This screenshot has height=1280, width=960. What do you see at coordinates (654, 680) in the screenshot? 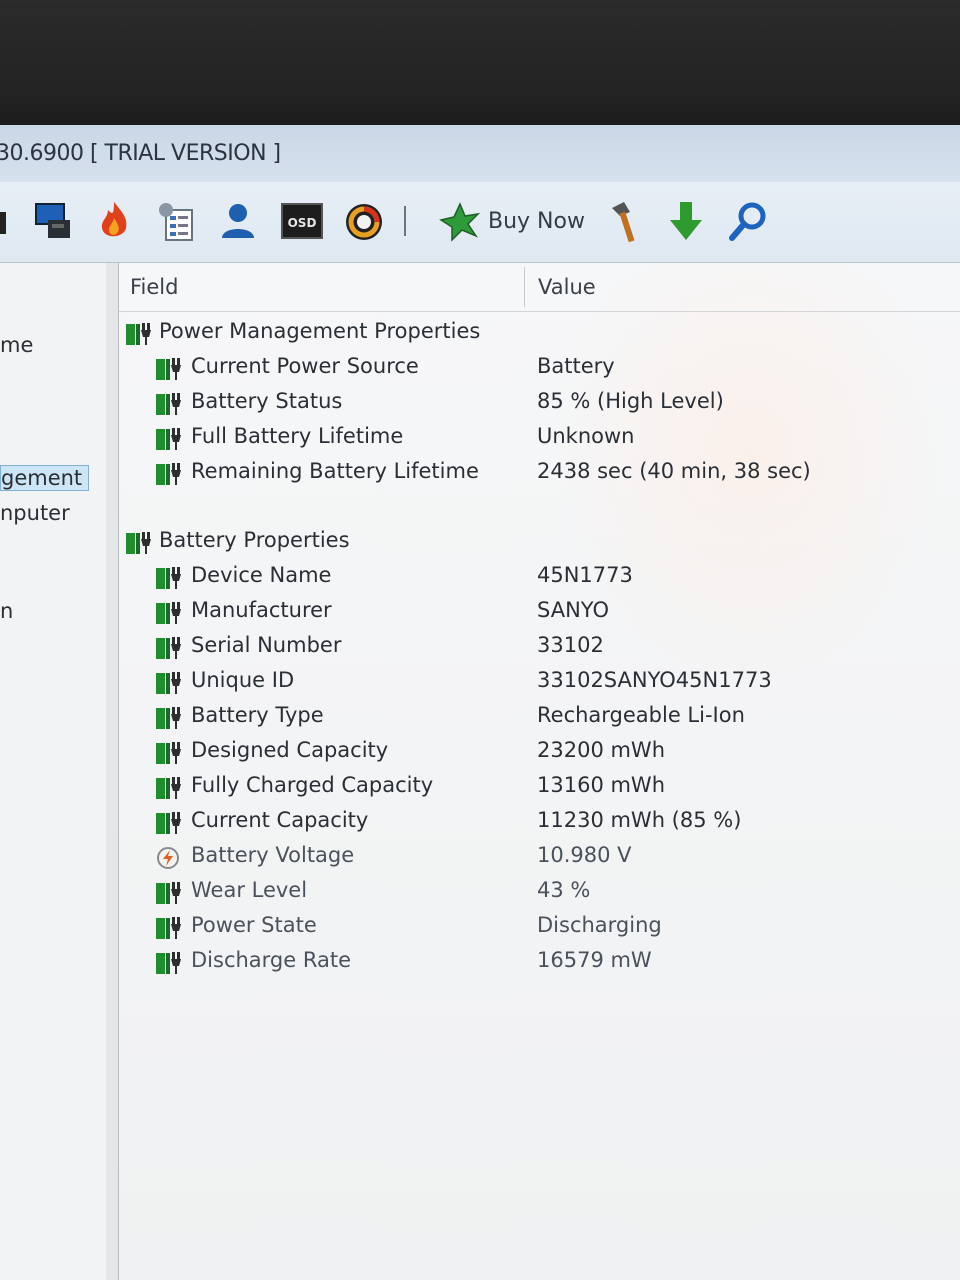
I see `property-value: 33102SANYO45N1773` at bounding box center [654, 680].